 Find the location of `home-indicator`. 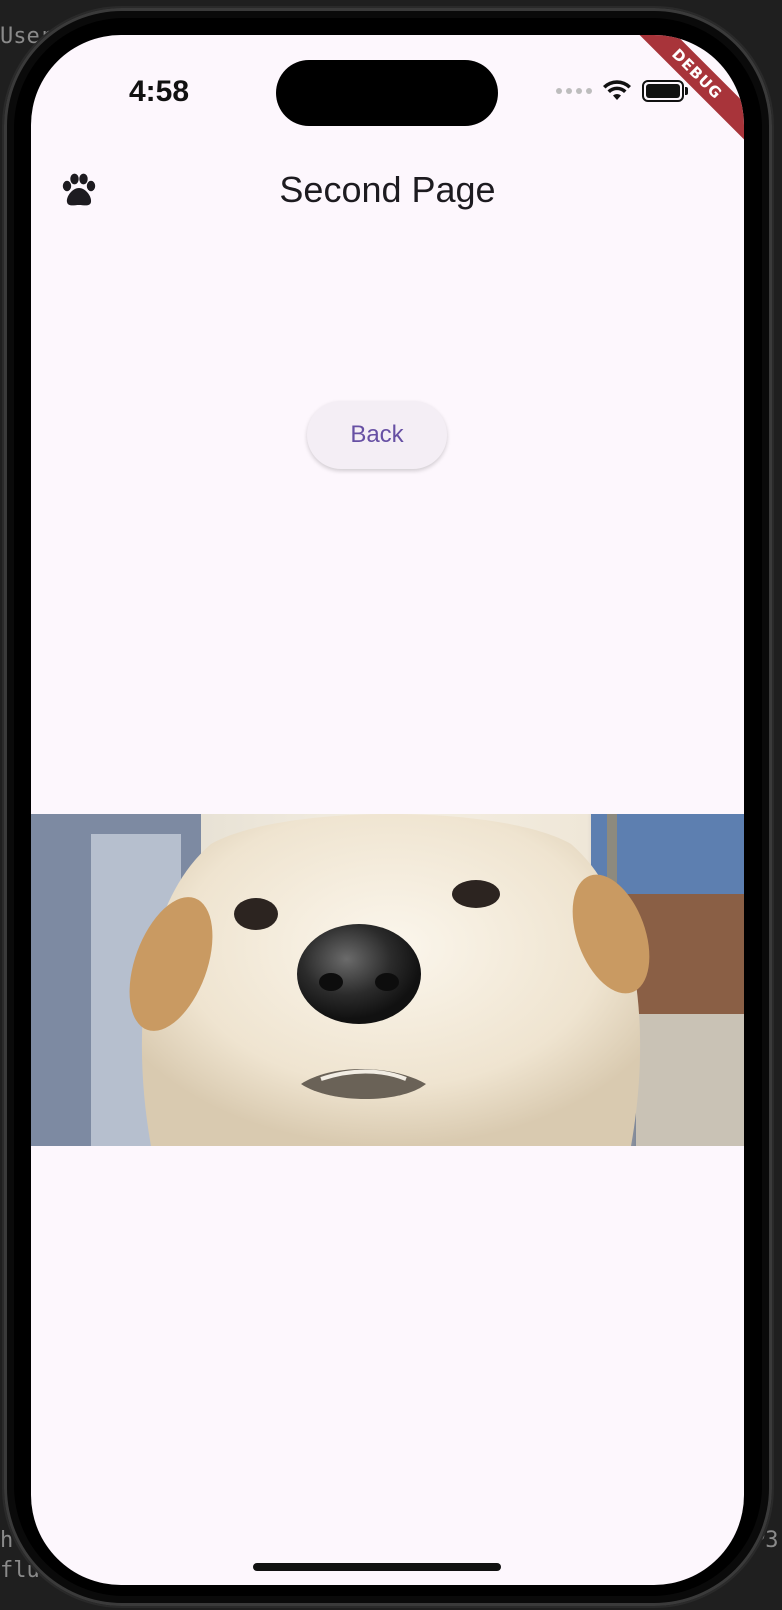

home-indicator is located at coordinates (377, 1567).